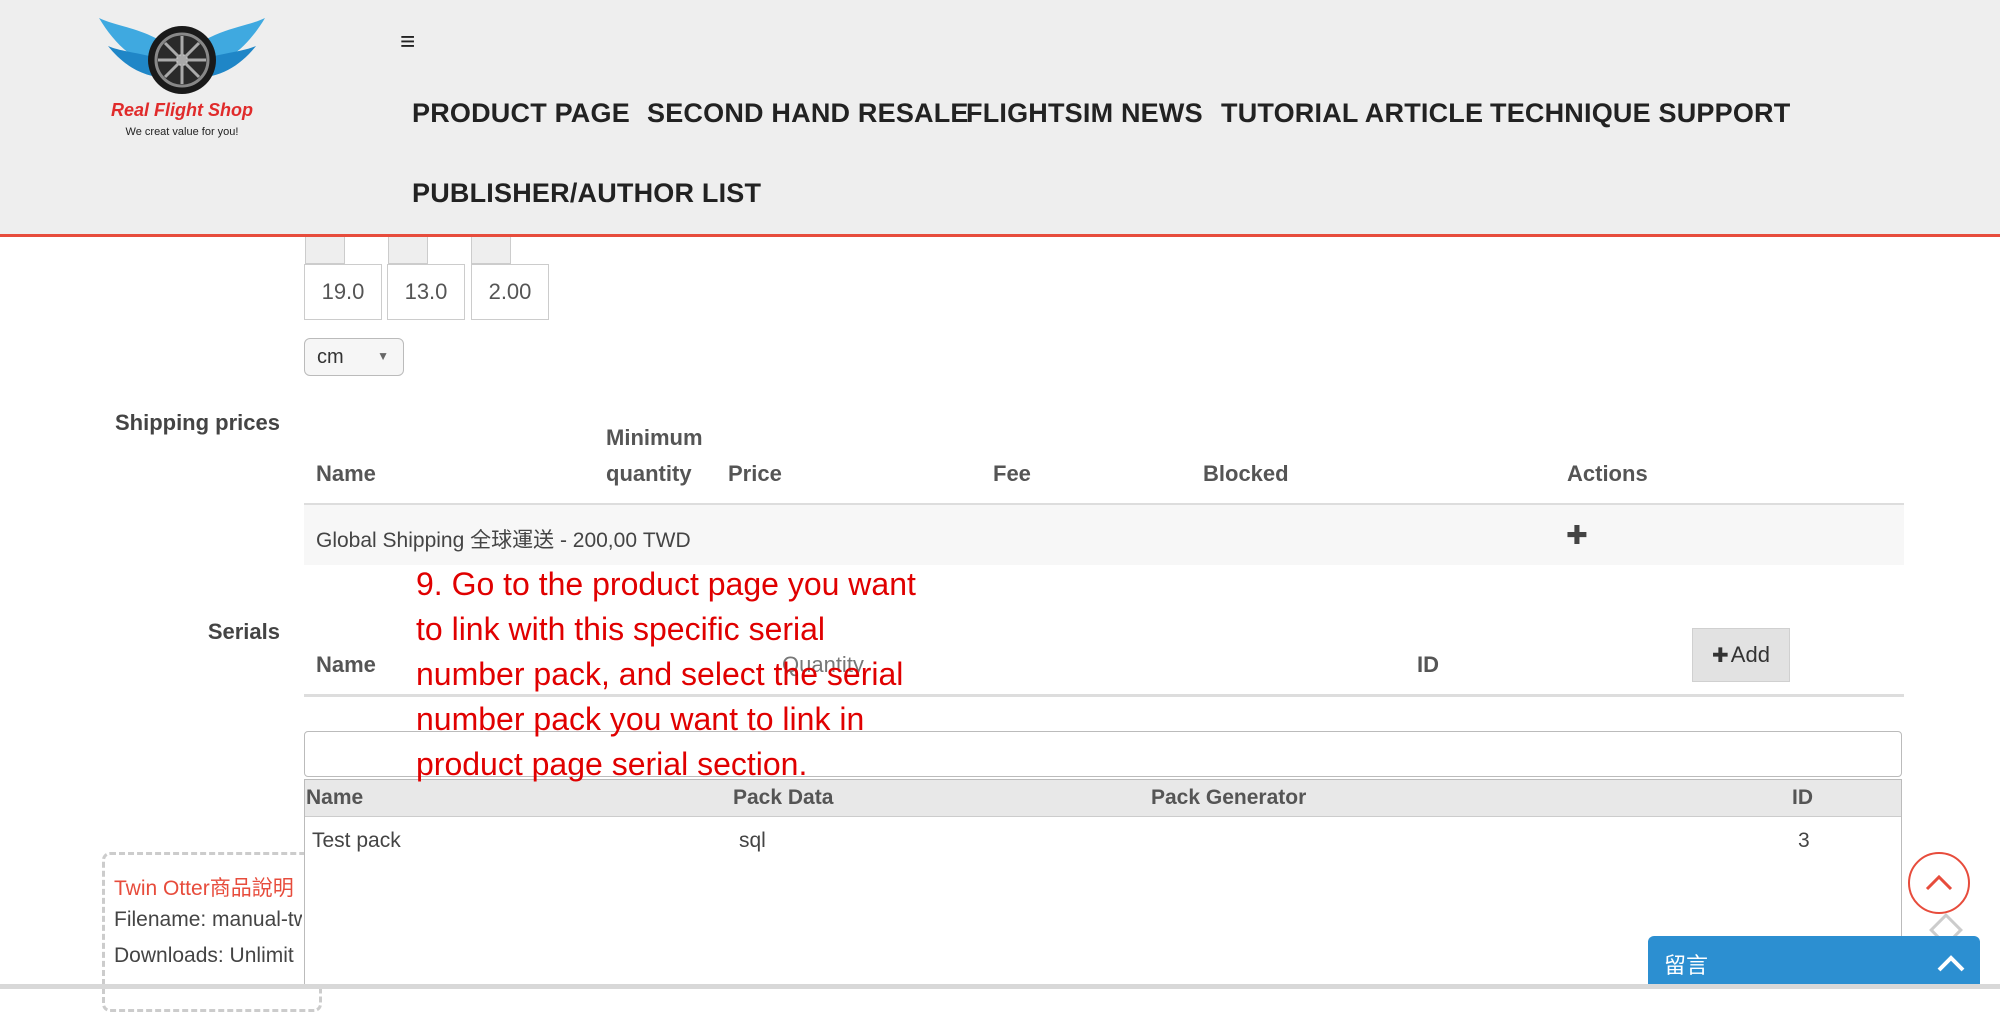 Image resolution: width=2000 pixels, height=1012 pixels. What do you see at coordinates (1640, 113) in the screenshot?
I see `nav-technique-support: TECHNIQUE SUPPORT` at bounding box center [1640, 113].